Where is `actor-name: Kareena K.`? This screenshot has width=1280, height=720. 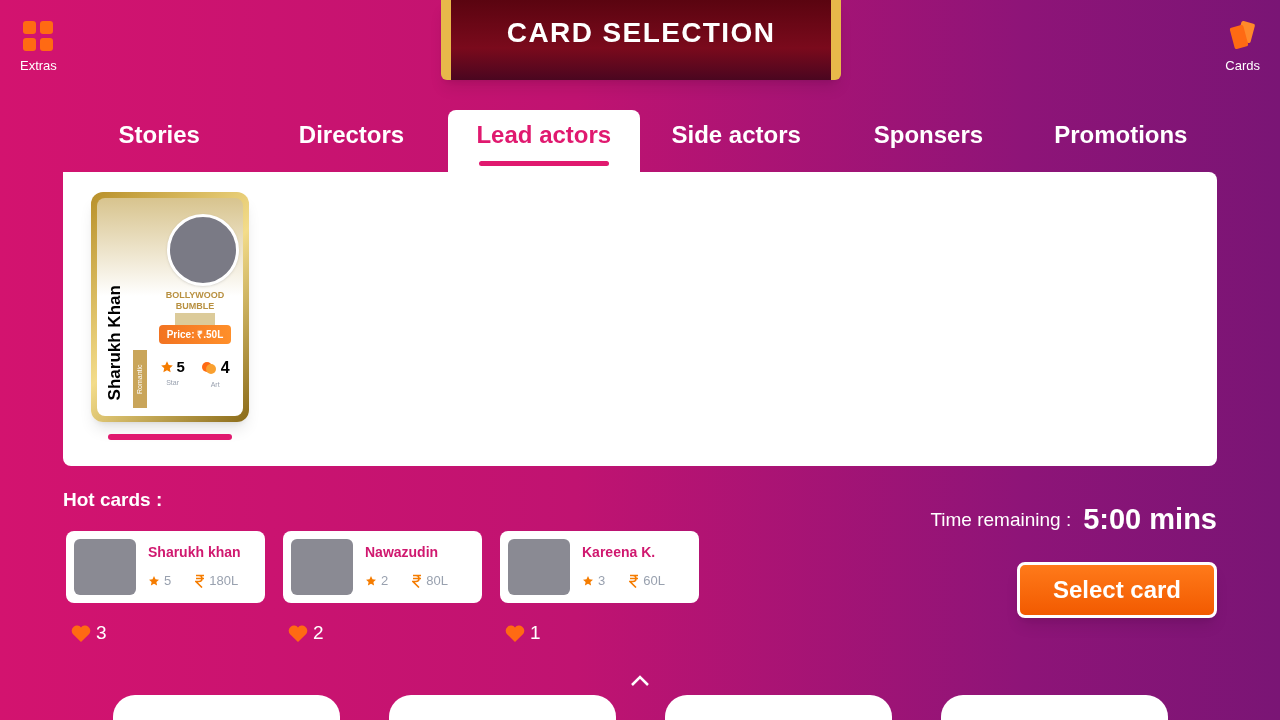
actor-name: Kareena K. is located at coordinates (619, 553).